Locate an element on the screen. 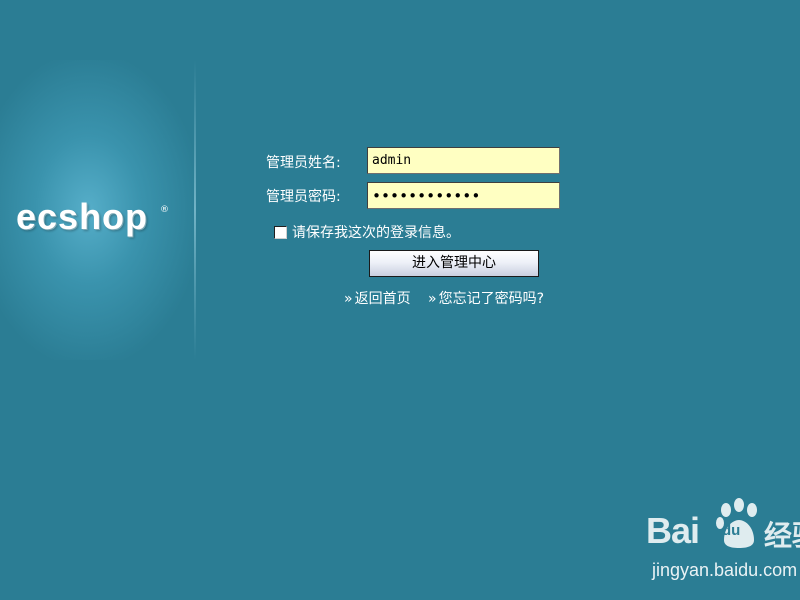 Image resolution: width=800 pixels, height=600 pixels. enter-admin-center-button: 进入管理中心 is located at coordinates (454, 263).